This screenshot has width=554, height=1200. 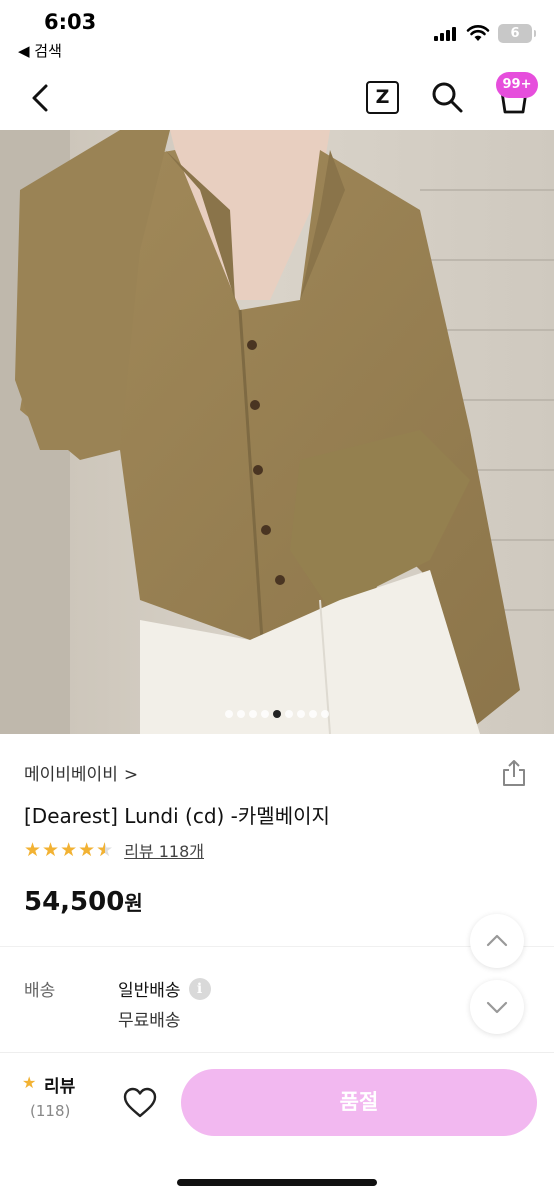 What do you see at coordinates (517, 33) in the screenshot?
I see `battery-icon: 6` at bounding box center [517, 33].